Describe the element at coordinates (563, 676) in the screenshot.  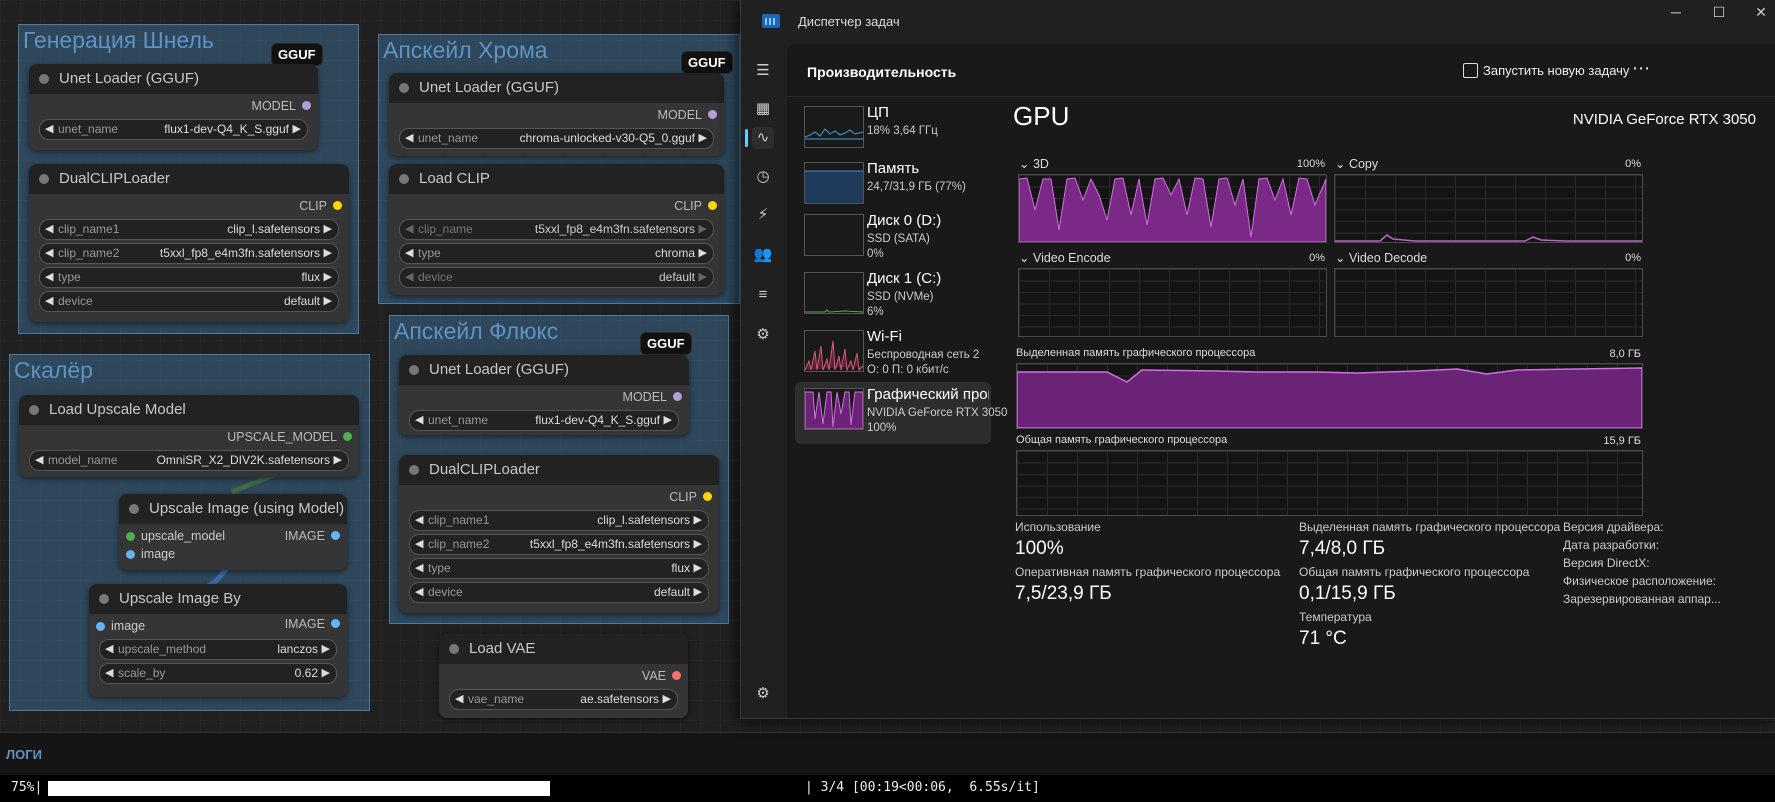
I see `node-load-vae: Load VAE VAE ◀ vae_name ae.safetensors ▶` at that location.